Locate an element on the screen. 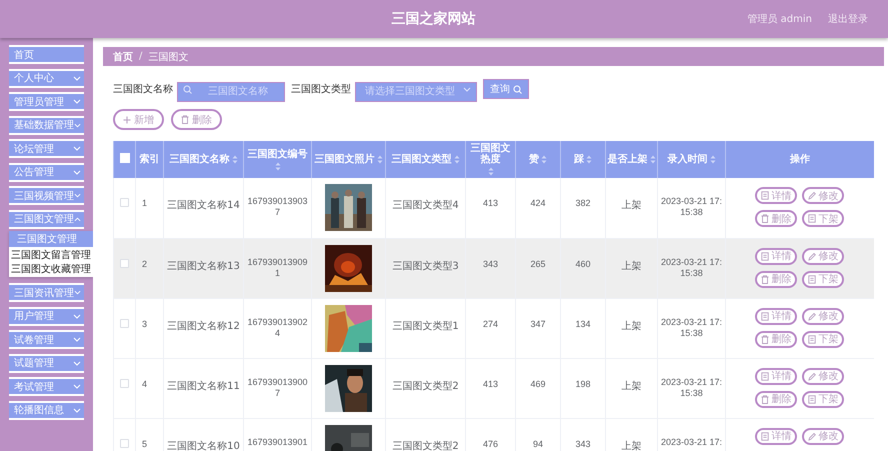  sidebar-item: 试卷管理 is located at coordinates (46, 339).